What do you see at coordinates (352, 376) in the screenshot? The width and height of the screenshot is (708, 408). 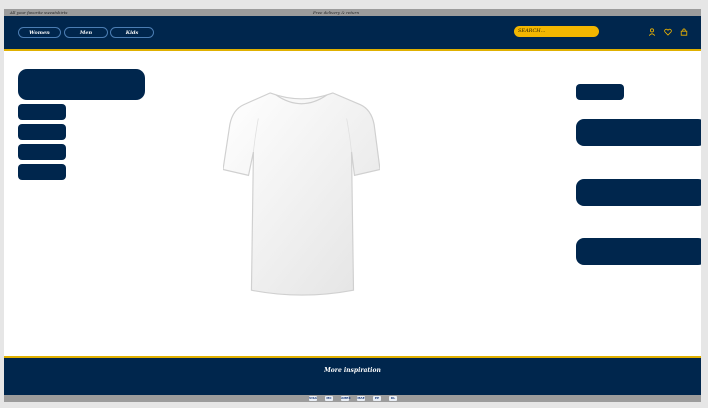 I see `footer: More inspiration` at bounding box center [352, 376].